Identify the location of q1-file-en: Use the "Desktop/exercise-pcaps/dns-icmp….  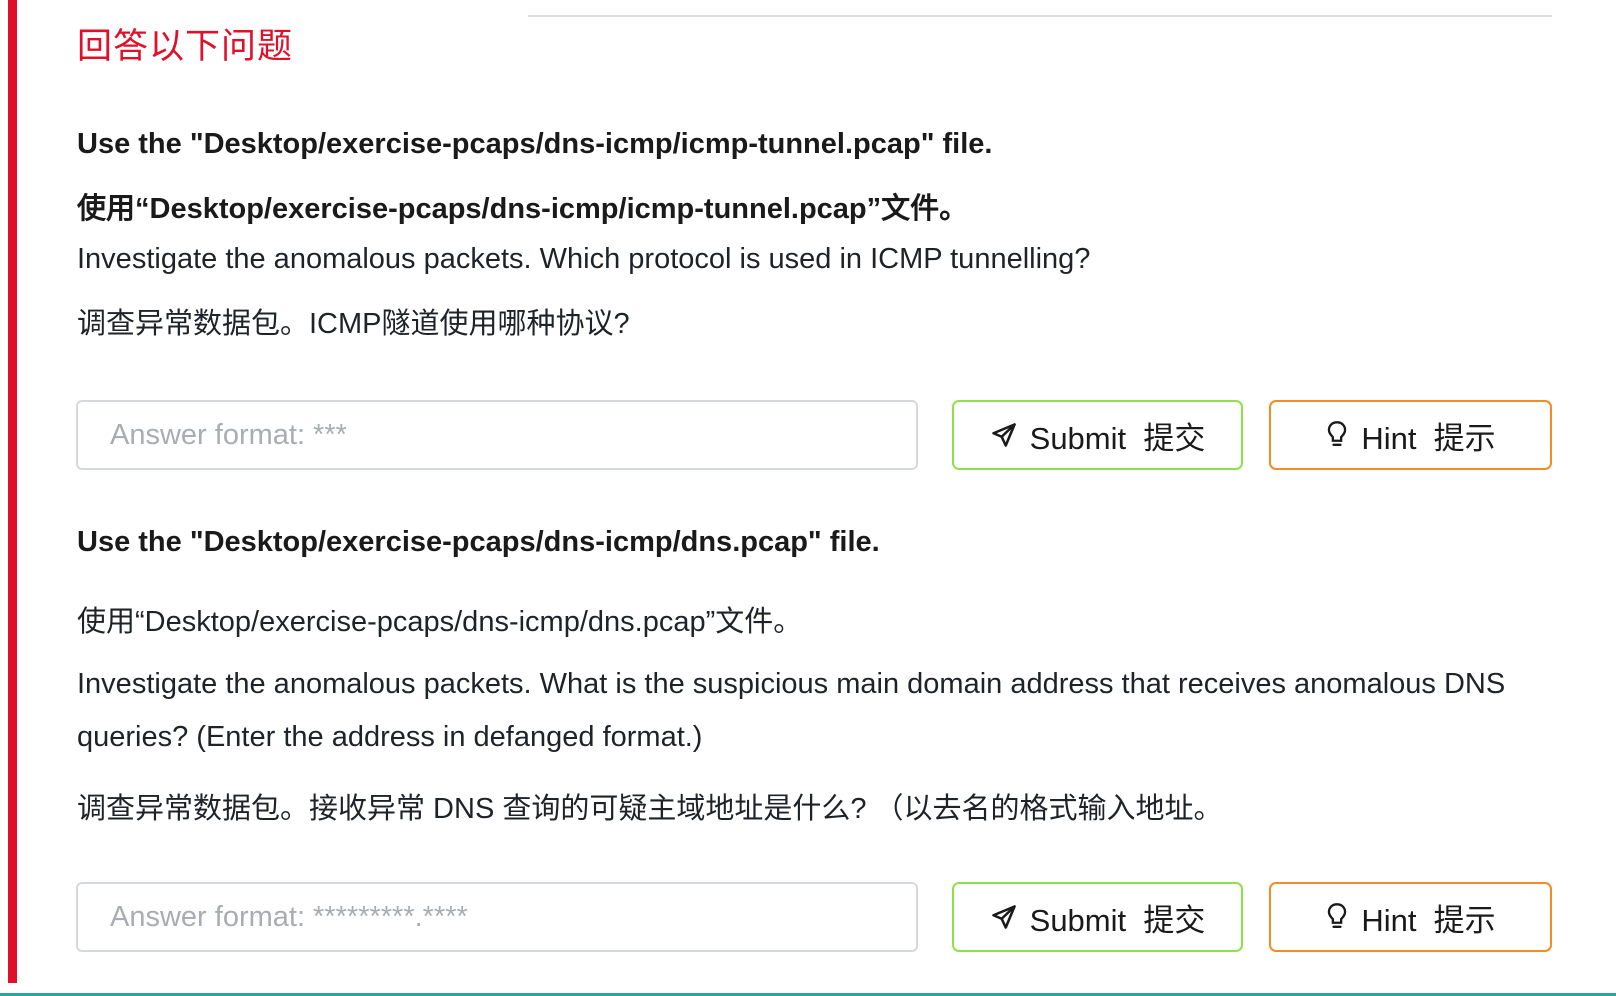
(535, 144).